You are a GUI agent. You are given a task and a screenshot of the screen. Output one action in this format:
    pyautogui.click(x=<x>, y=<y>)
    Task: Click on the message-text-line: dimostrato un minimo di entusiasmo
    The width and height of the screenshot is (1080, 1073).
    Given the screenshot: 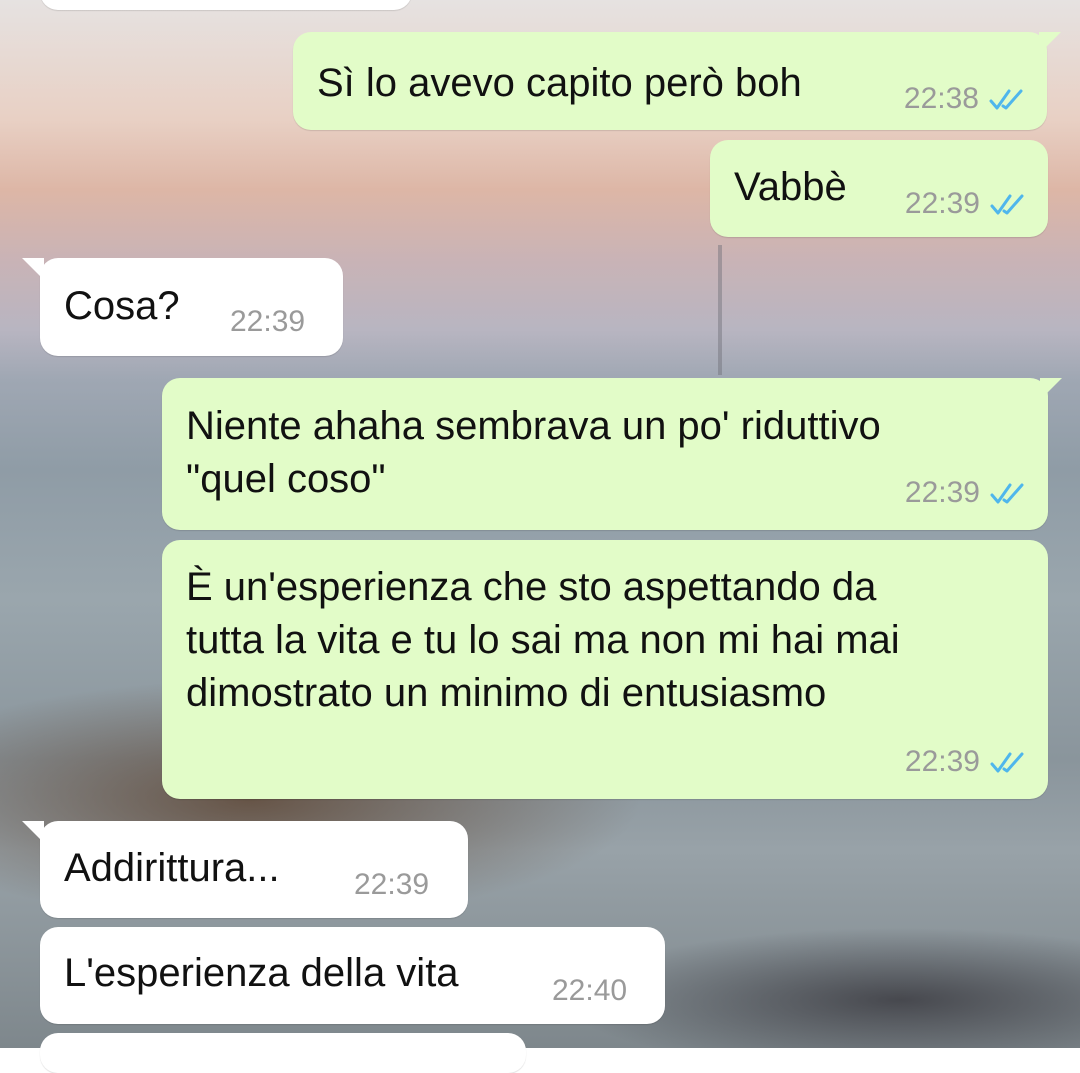 What is the action you would take?
    pyautogui.click(x=506, y=693)
    